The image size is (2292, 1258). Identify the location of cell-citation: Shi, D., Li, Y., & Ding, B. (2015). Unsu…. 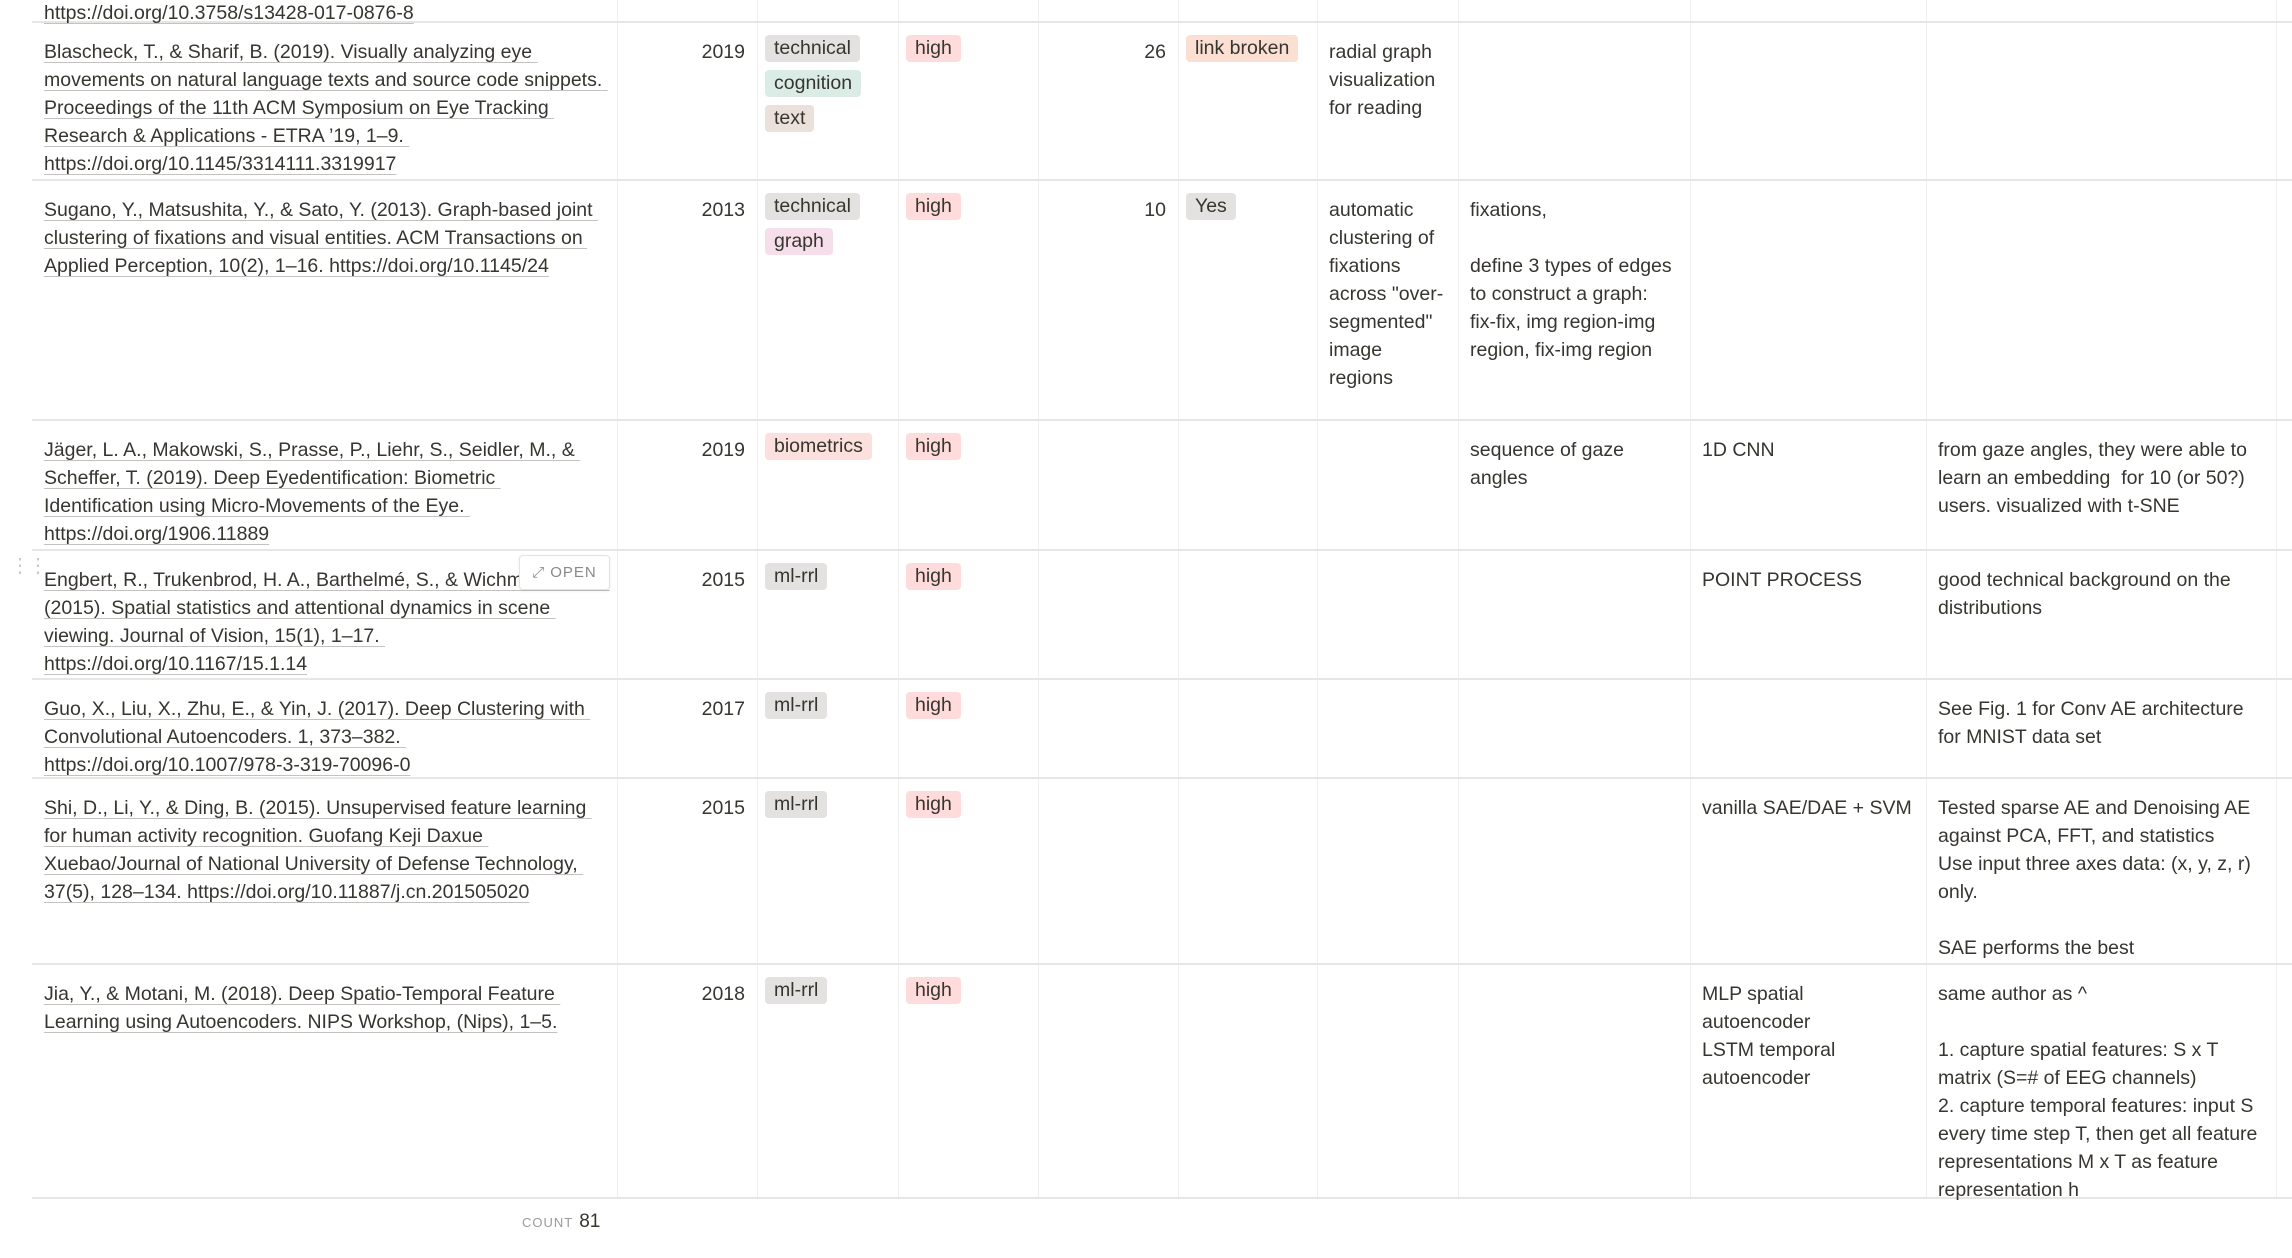
(324, 871).